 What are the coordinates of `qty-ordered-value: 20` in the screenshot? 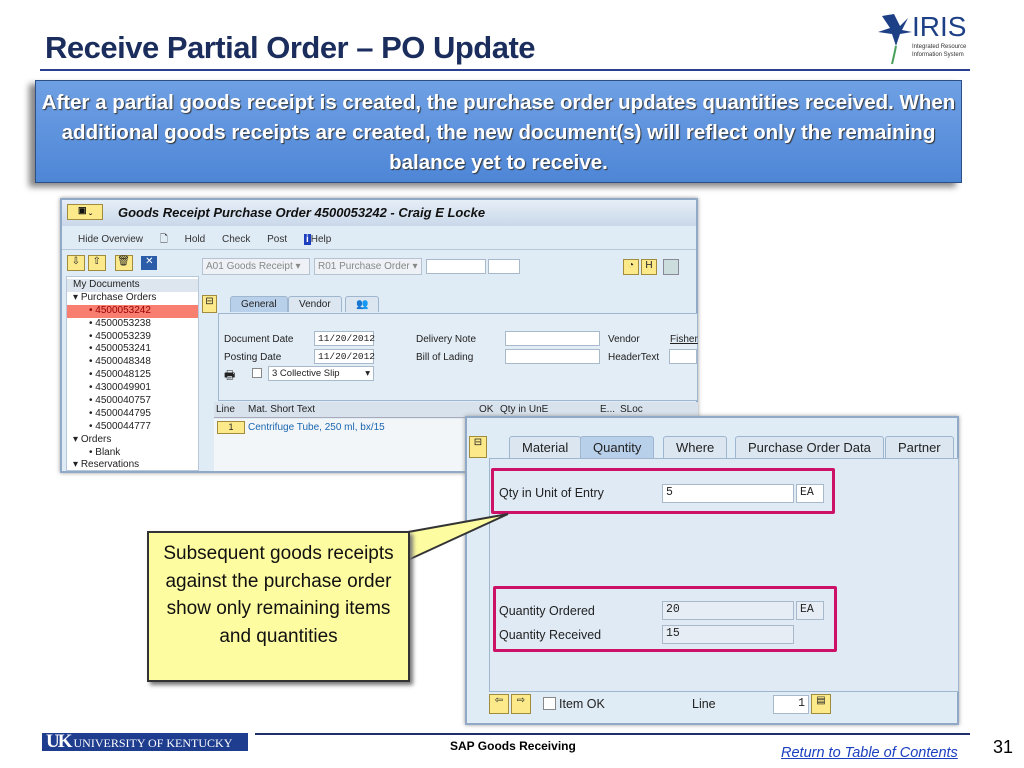 It's located at (728, 610).